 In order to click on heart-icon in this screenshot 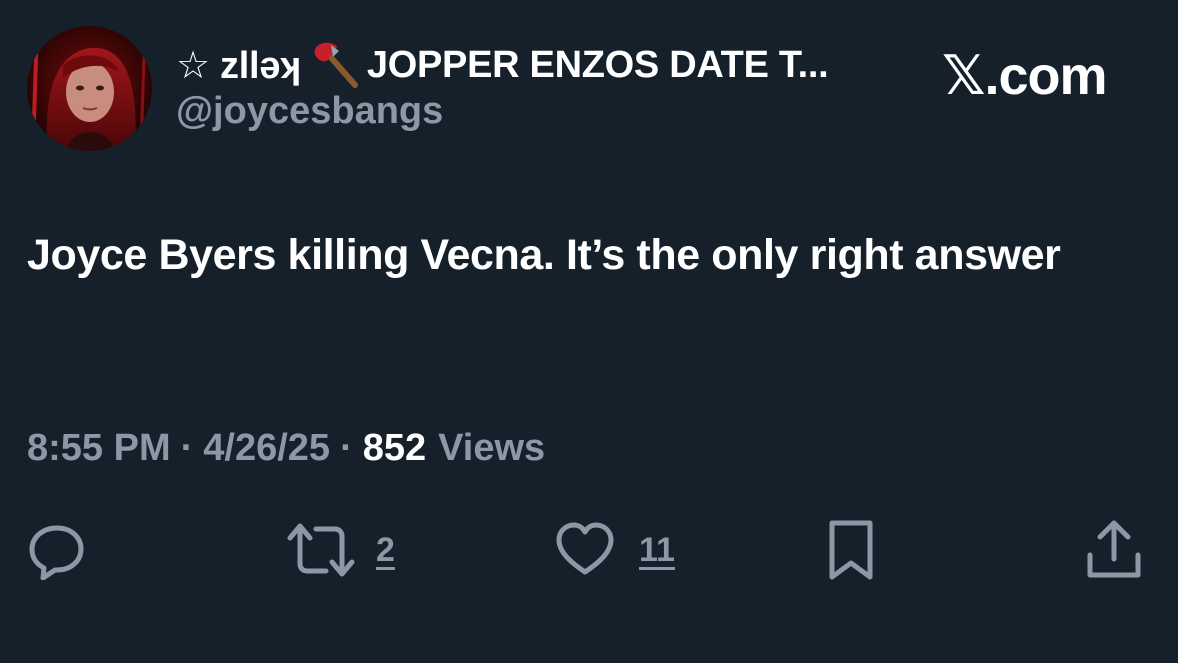, I will do `click(585, 548)`.